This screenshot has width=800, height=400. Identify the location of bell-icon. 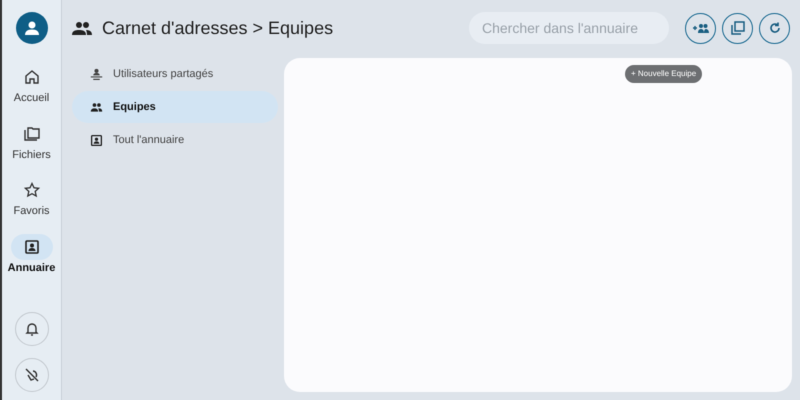
(32, 329).